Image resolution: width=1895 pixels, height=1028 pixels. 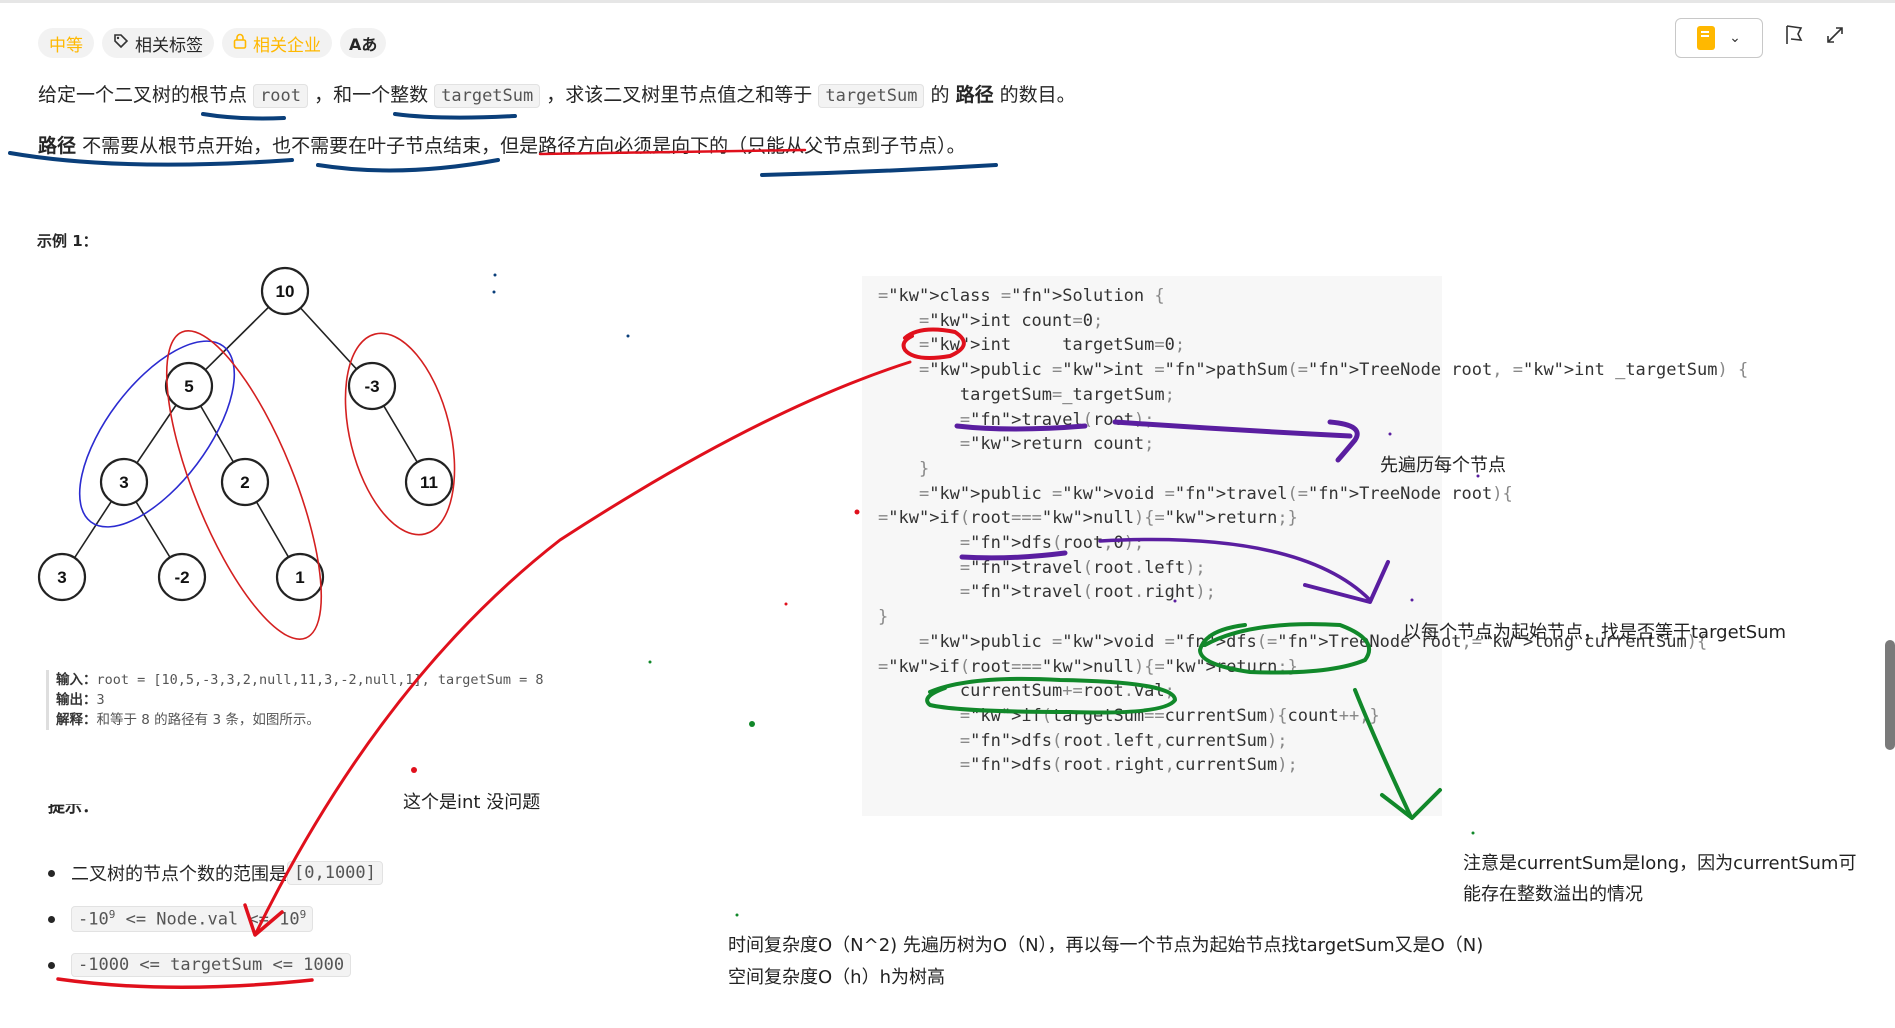 I want to click on scrollbar-thumb, so click(x=1890, y=695).